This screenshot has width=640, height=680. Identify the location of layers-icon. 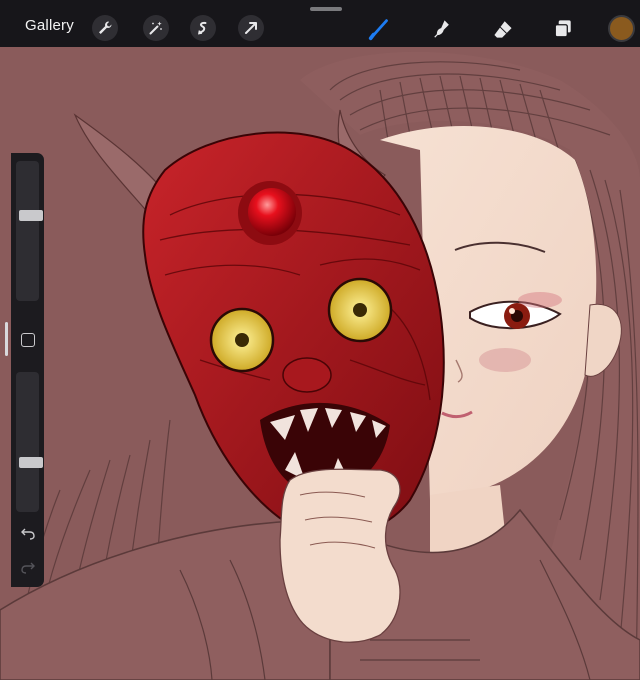
(563, 29).